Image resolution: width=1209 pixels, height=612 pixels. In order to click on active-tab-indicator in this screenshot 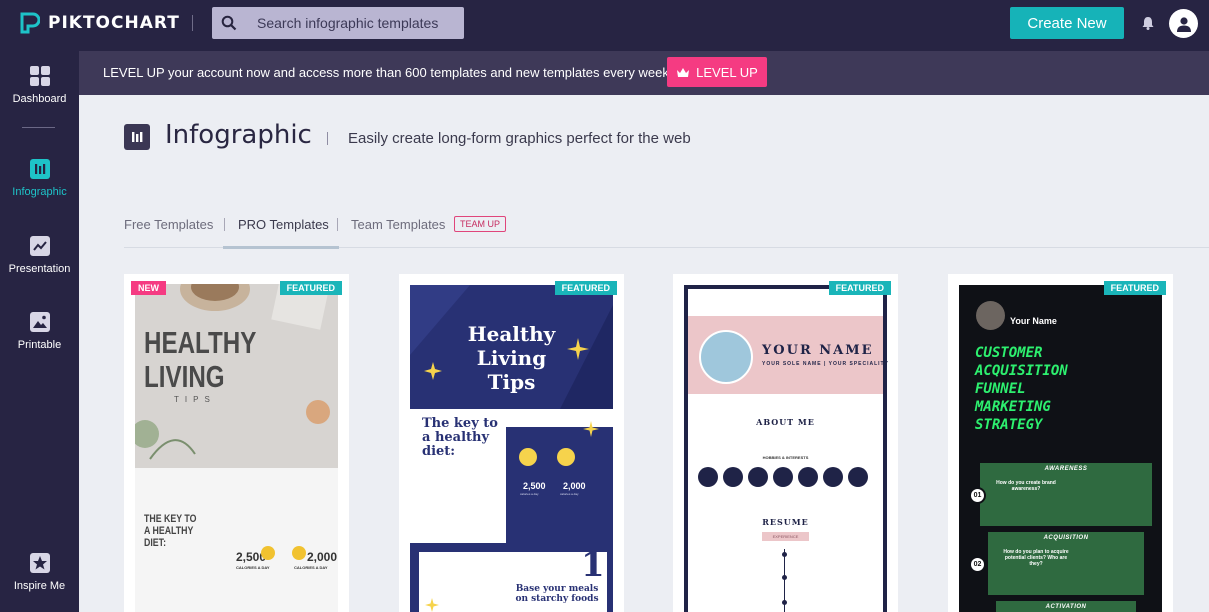, I will do `click(281, 247)`.